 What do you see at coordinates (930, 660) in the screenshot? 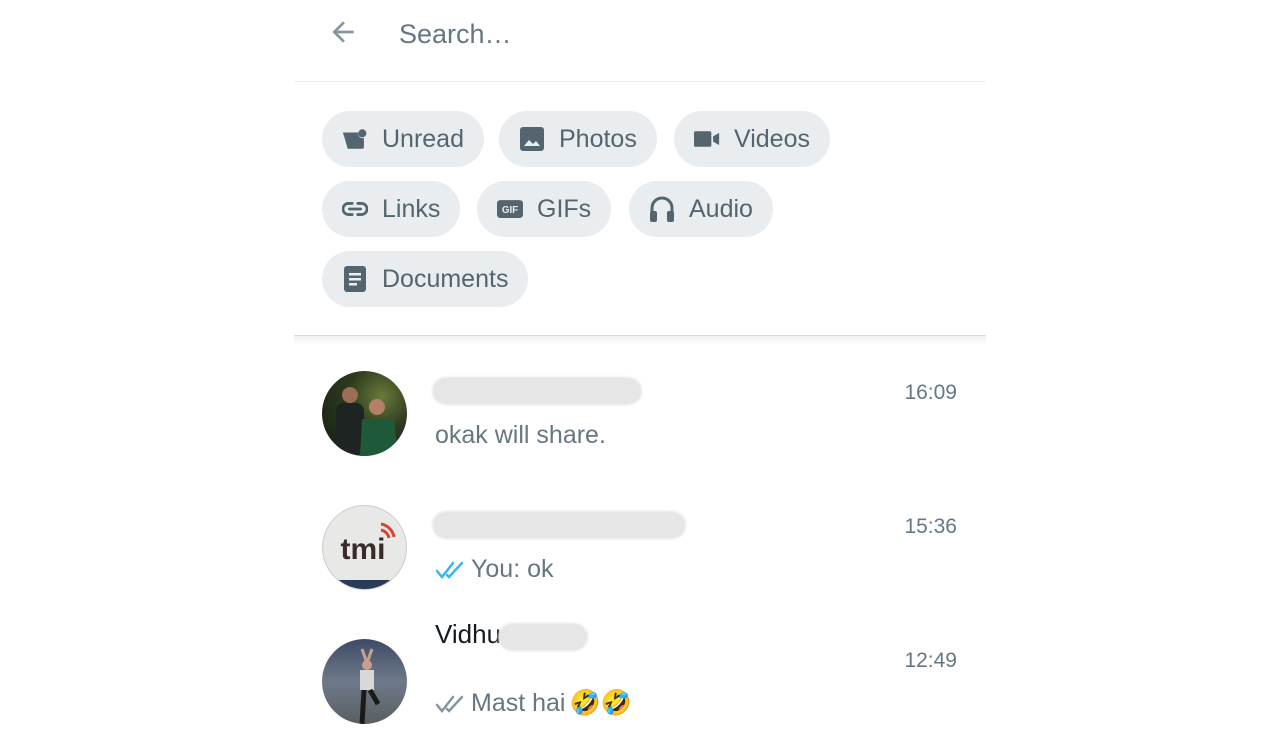
I see `chat-time: 12:49` at bounding box center [930, 660].